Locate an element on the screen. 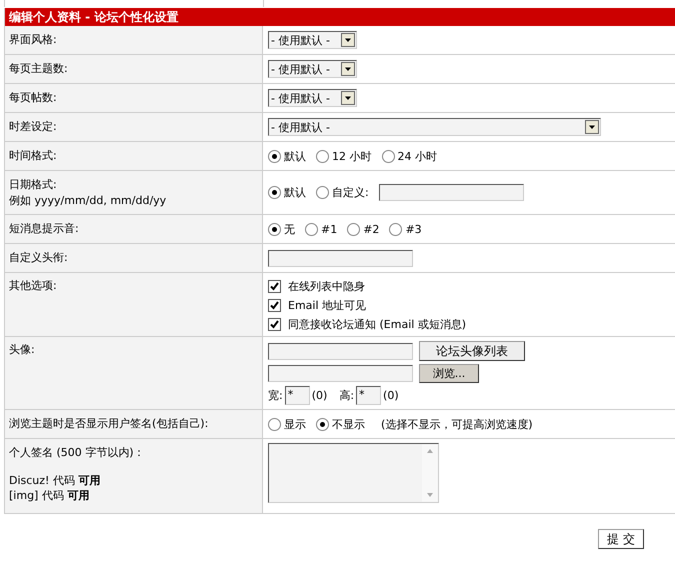 This screenshot has height=572, width=675. field-label: 日期格式: is located at coordinates (33, 184).